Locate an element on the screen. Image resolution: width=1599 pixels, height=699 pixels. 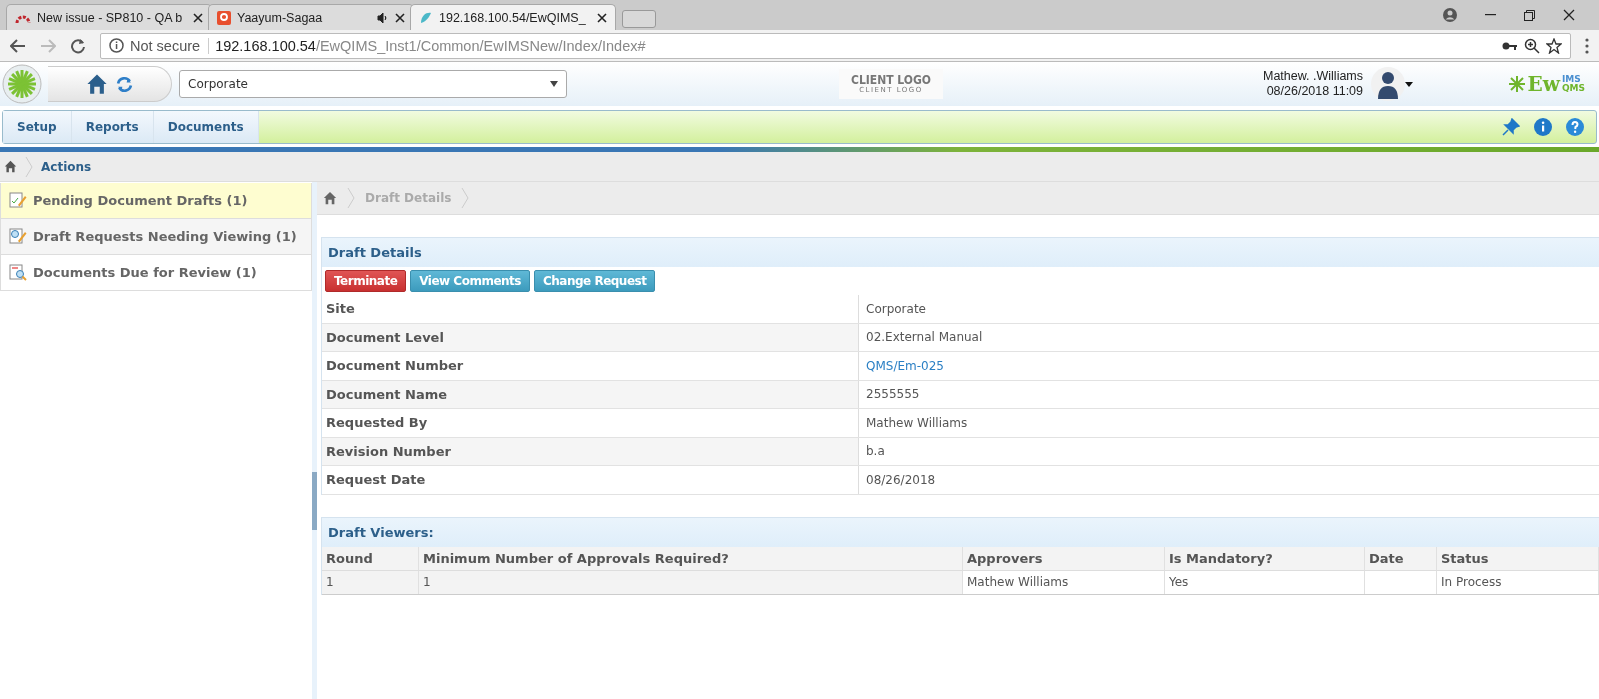
site-select: Corporate is located at coordinates (373, 84).